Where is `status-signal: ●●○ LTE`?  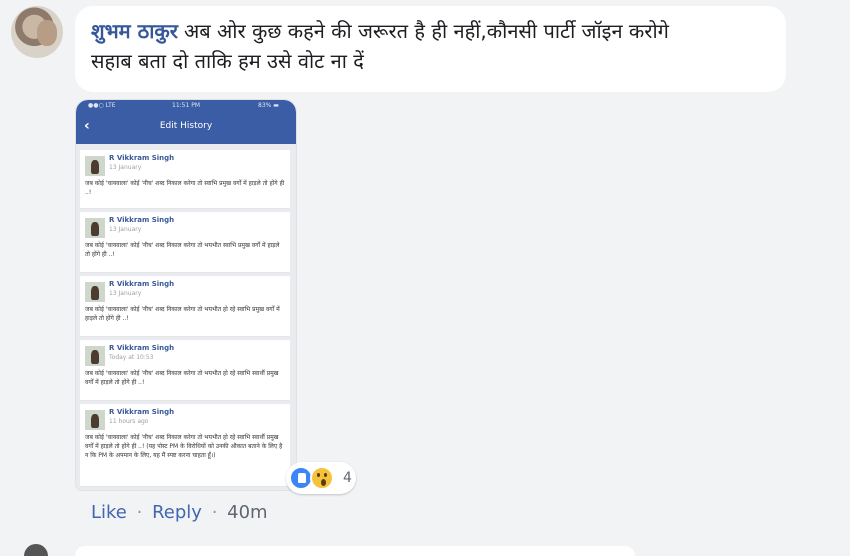 status-signal: ●●○ LTE is located at coordinates (102, 105).